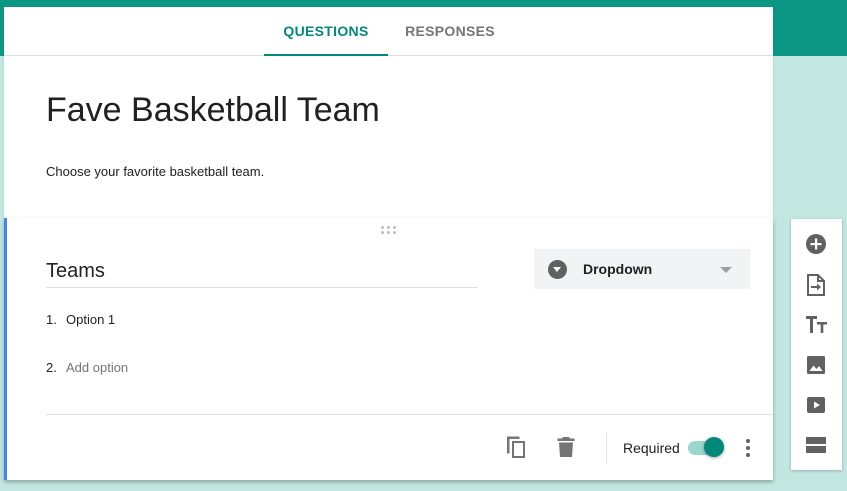  What do you see at coordinates (91, 319) in the screenshot?
I see `option-label: Option 1` at bounding box center [91, 319].